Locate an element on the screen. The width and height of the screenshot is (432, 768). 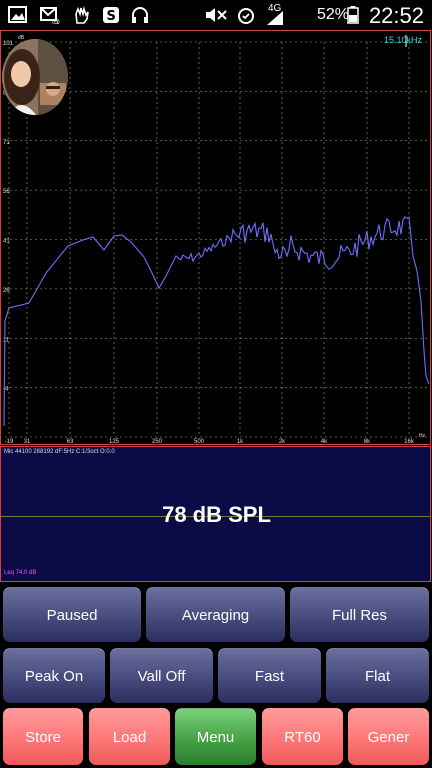
measurement-info: Mic 44100 288192 dF:5Hz C:1/3oct O:0.0 is located at coordinates (59, 452).